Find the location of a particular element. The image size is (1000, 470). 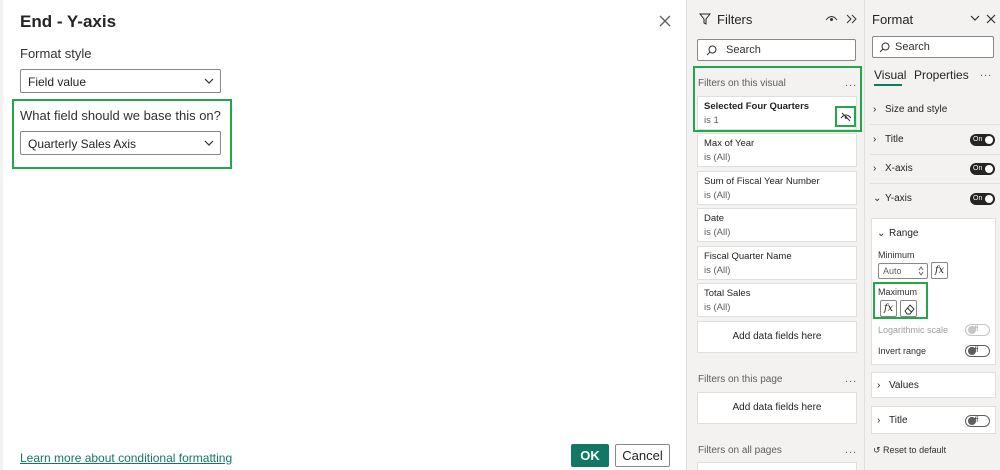

format-title: Format is located at coordinates (893, 19).